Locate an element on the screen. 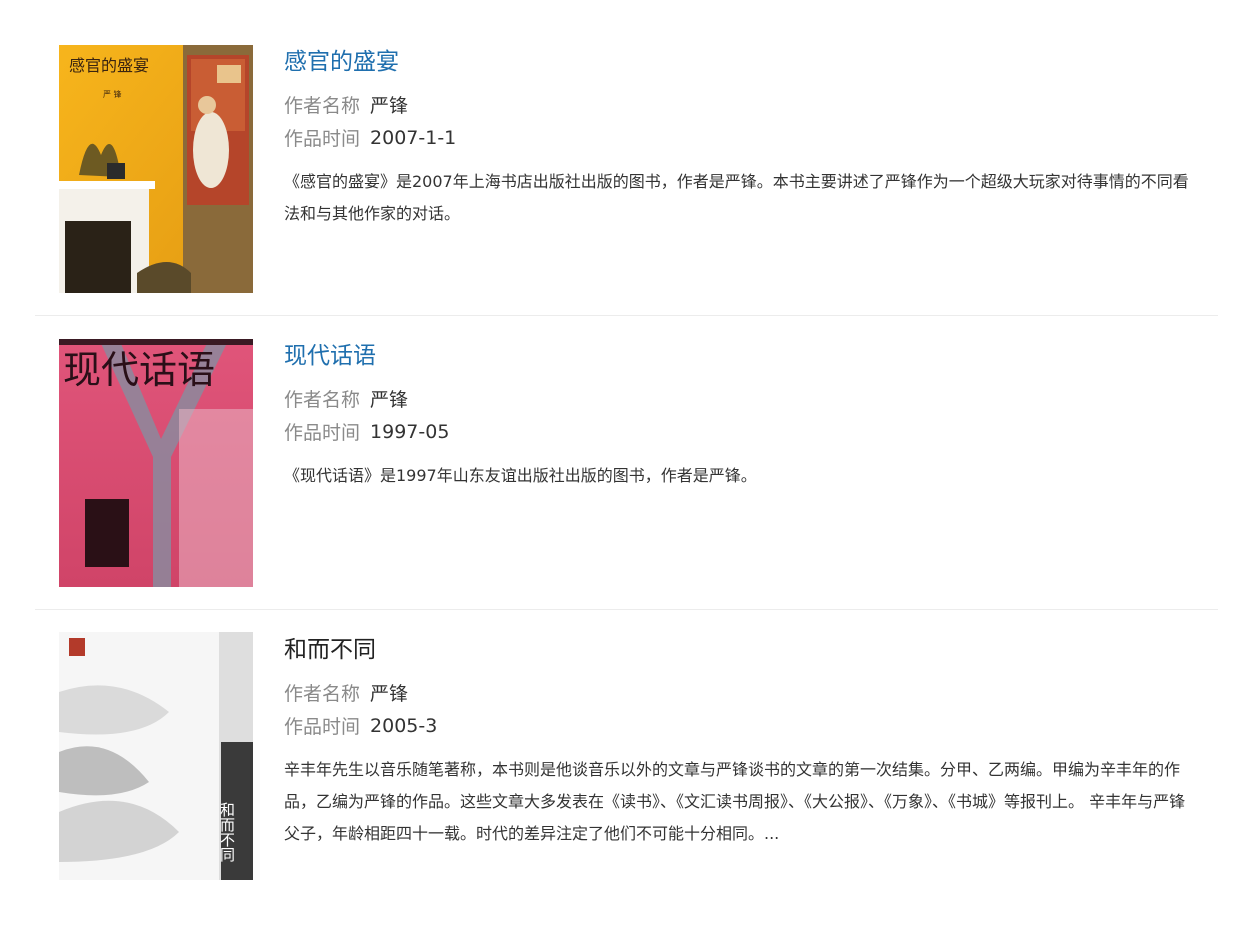 The width and height of the screenshot is (1236, 928). time-row: 作品时间 2005-3 is located at coordinates (751, 725).